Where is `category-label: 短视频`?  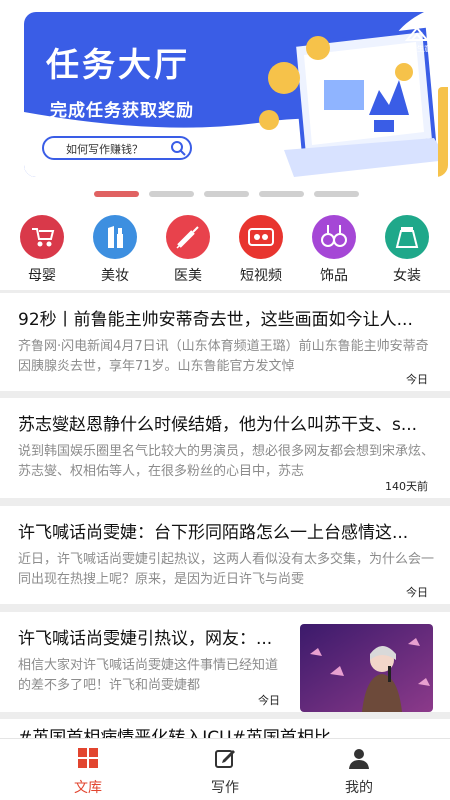 category-label: 短视频 is located at coordinates (261, 276).